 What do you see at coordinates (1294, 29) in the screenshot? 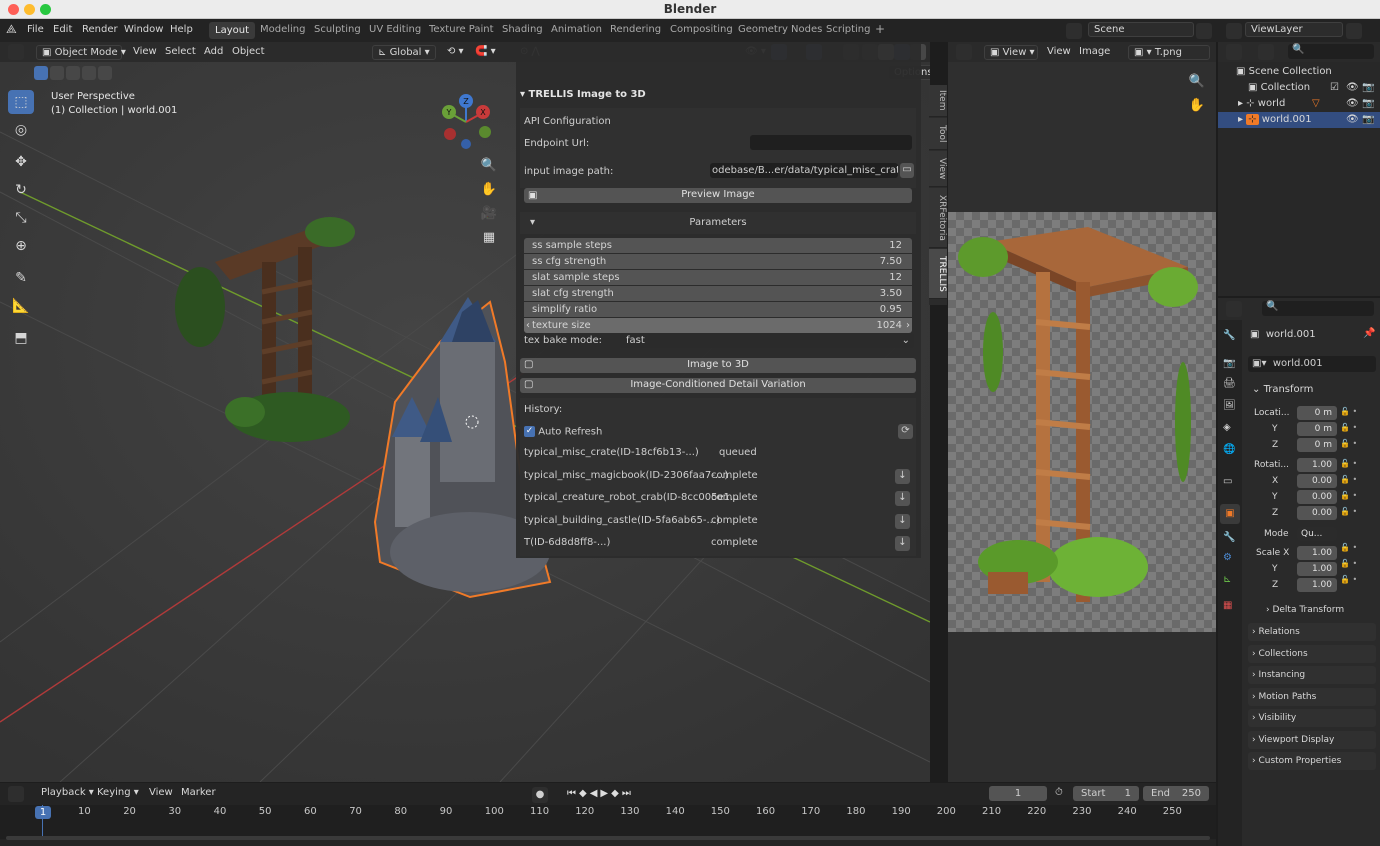
I see `viewlayer-selector: ViewLayer` at bounding box center [1294, 29].